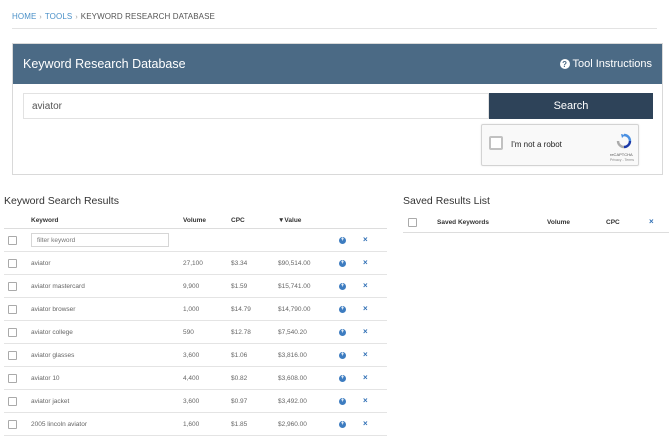 Image resolution: width=669 pixels, height=436 pixels. I want to click on question-circle-icon: ?, so click(564, 64).